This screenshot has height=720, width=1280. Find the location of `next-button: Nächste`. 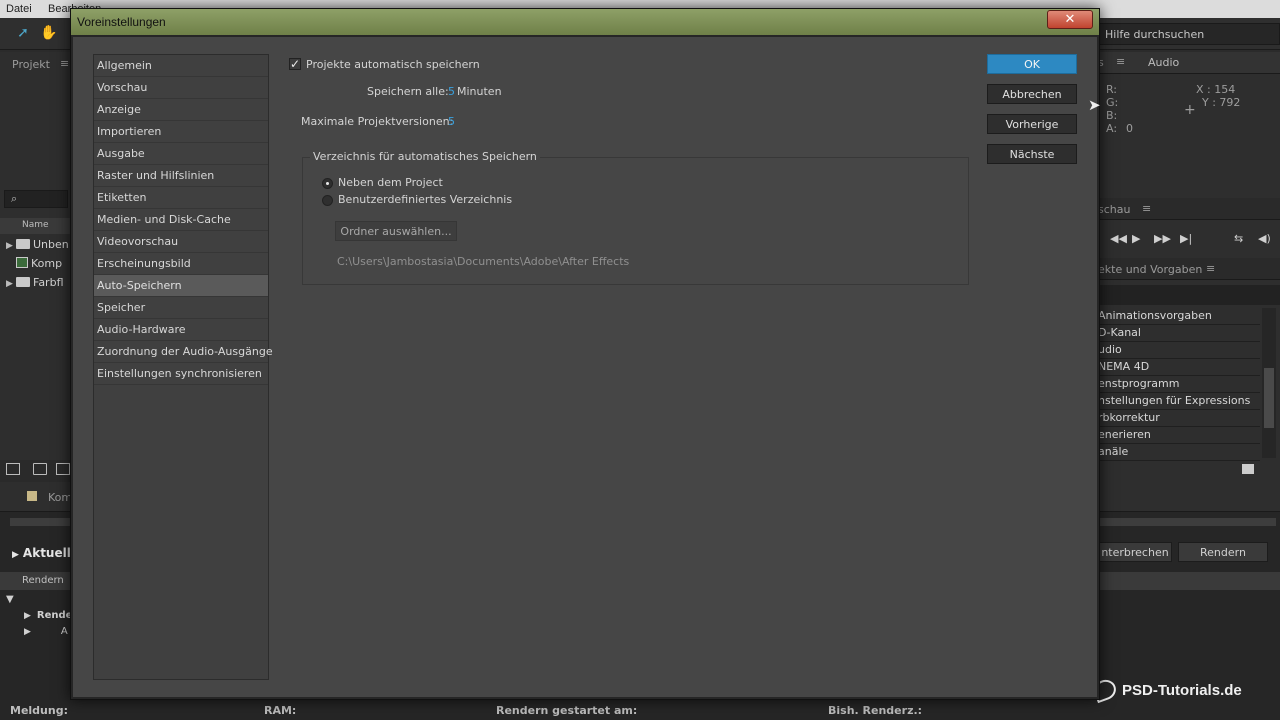

next-button: Nächste is located at coordinates (1032, 154).